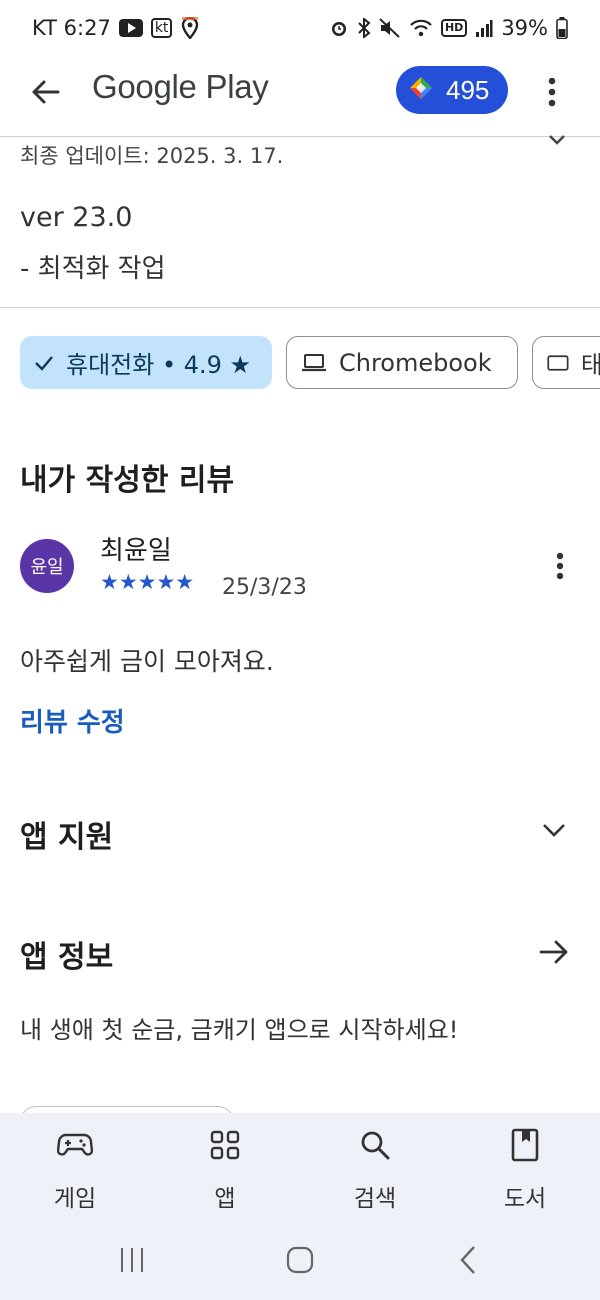 The height and width of the screenshot is (1300, 600). What do you see at coordinates (180, 86) in the screenshot?
I see `app-title: Google Play` at bounding box center [180, 86].